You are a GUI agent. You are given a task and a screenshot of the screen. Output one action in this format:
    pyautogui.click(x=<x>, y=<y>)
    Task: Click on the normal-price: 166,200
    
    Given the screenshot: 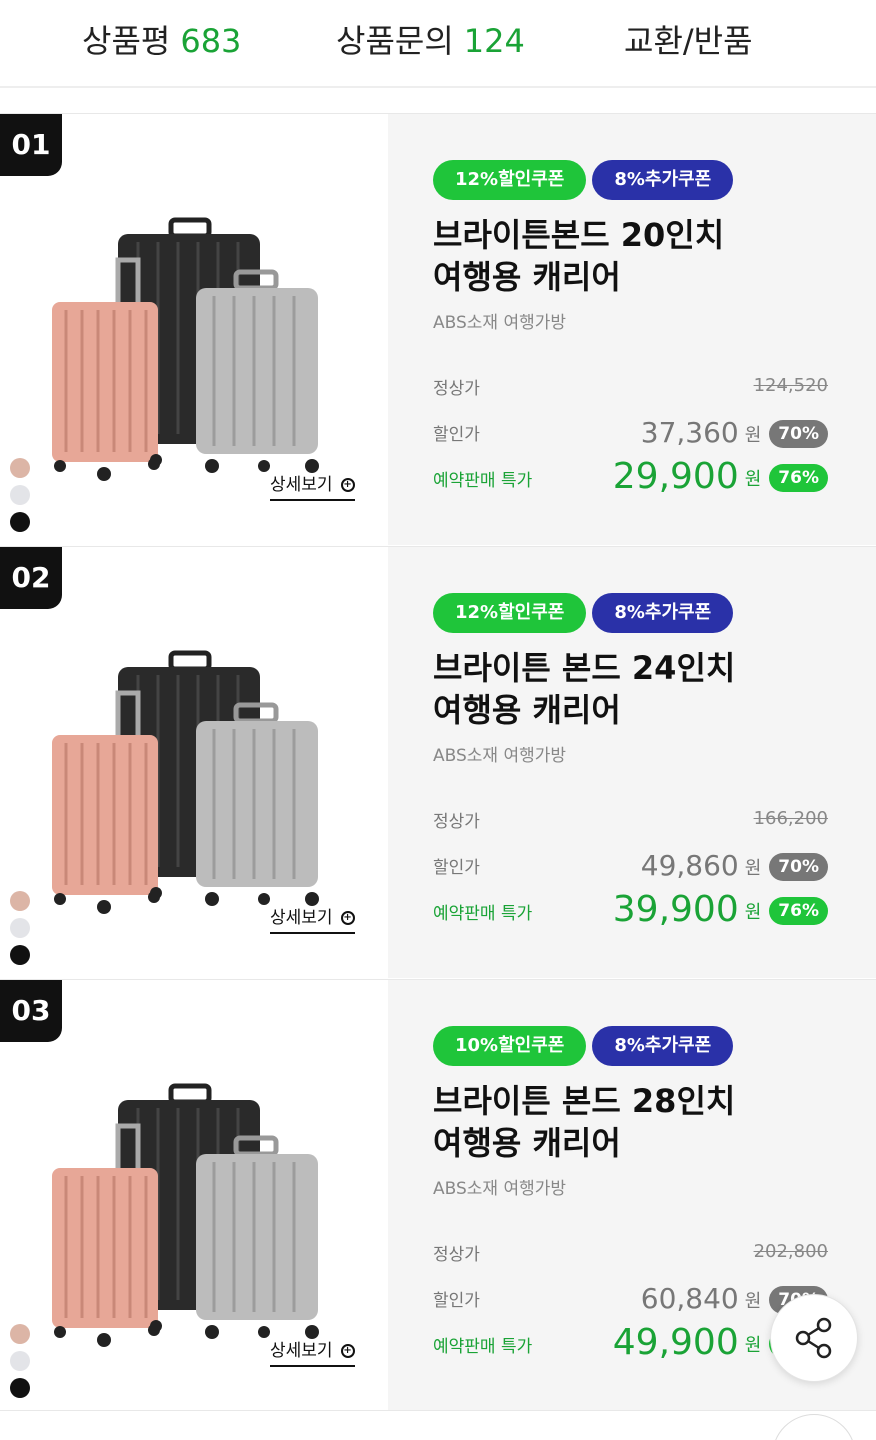 What is the action you would take?
    pyautogui.click(x=790, y=818)
    